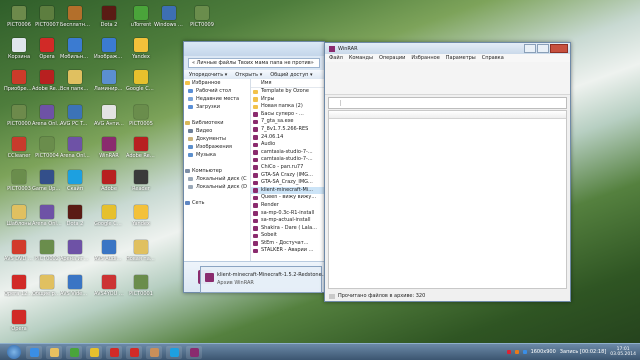 The width and height of the screenshot is (640, 360). Describe the element at coordinates (19, 49) in the screenshot. I see `desktop-icon: Корзина` at that location.